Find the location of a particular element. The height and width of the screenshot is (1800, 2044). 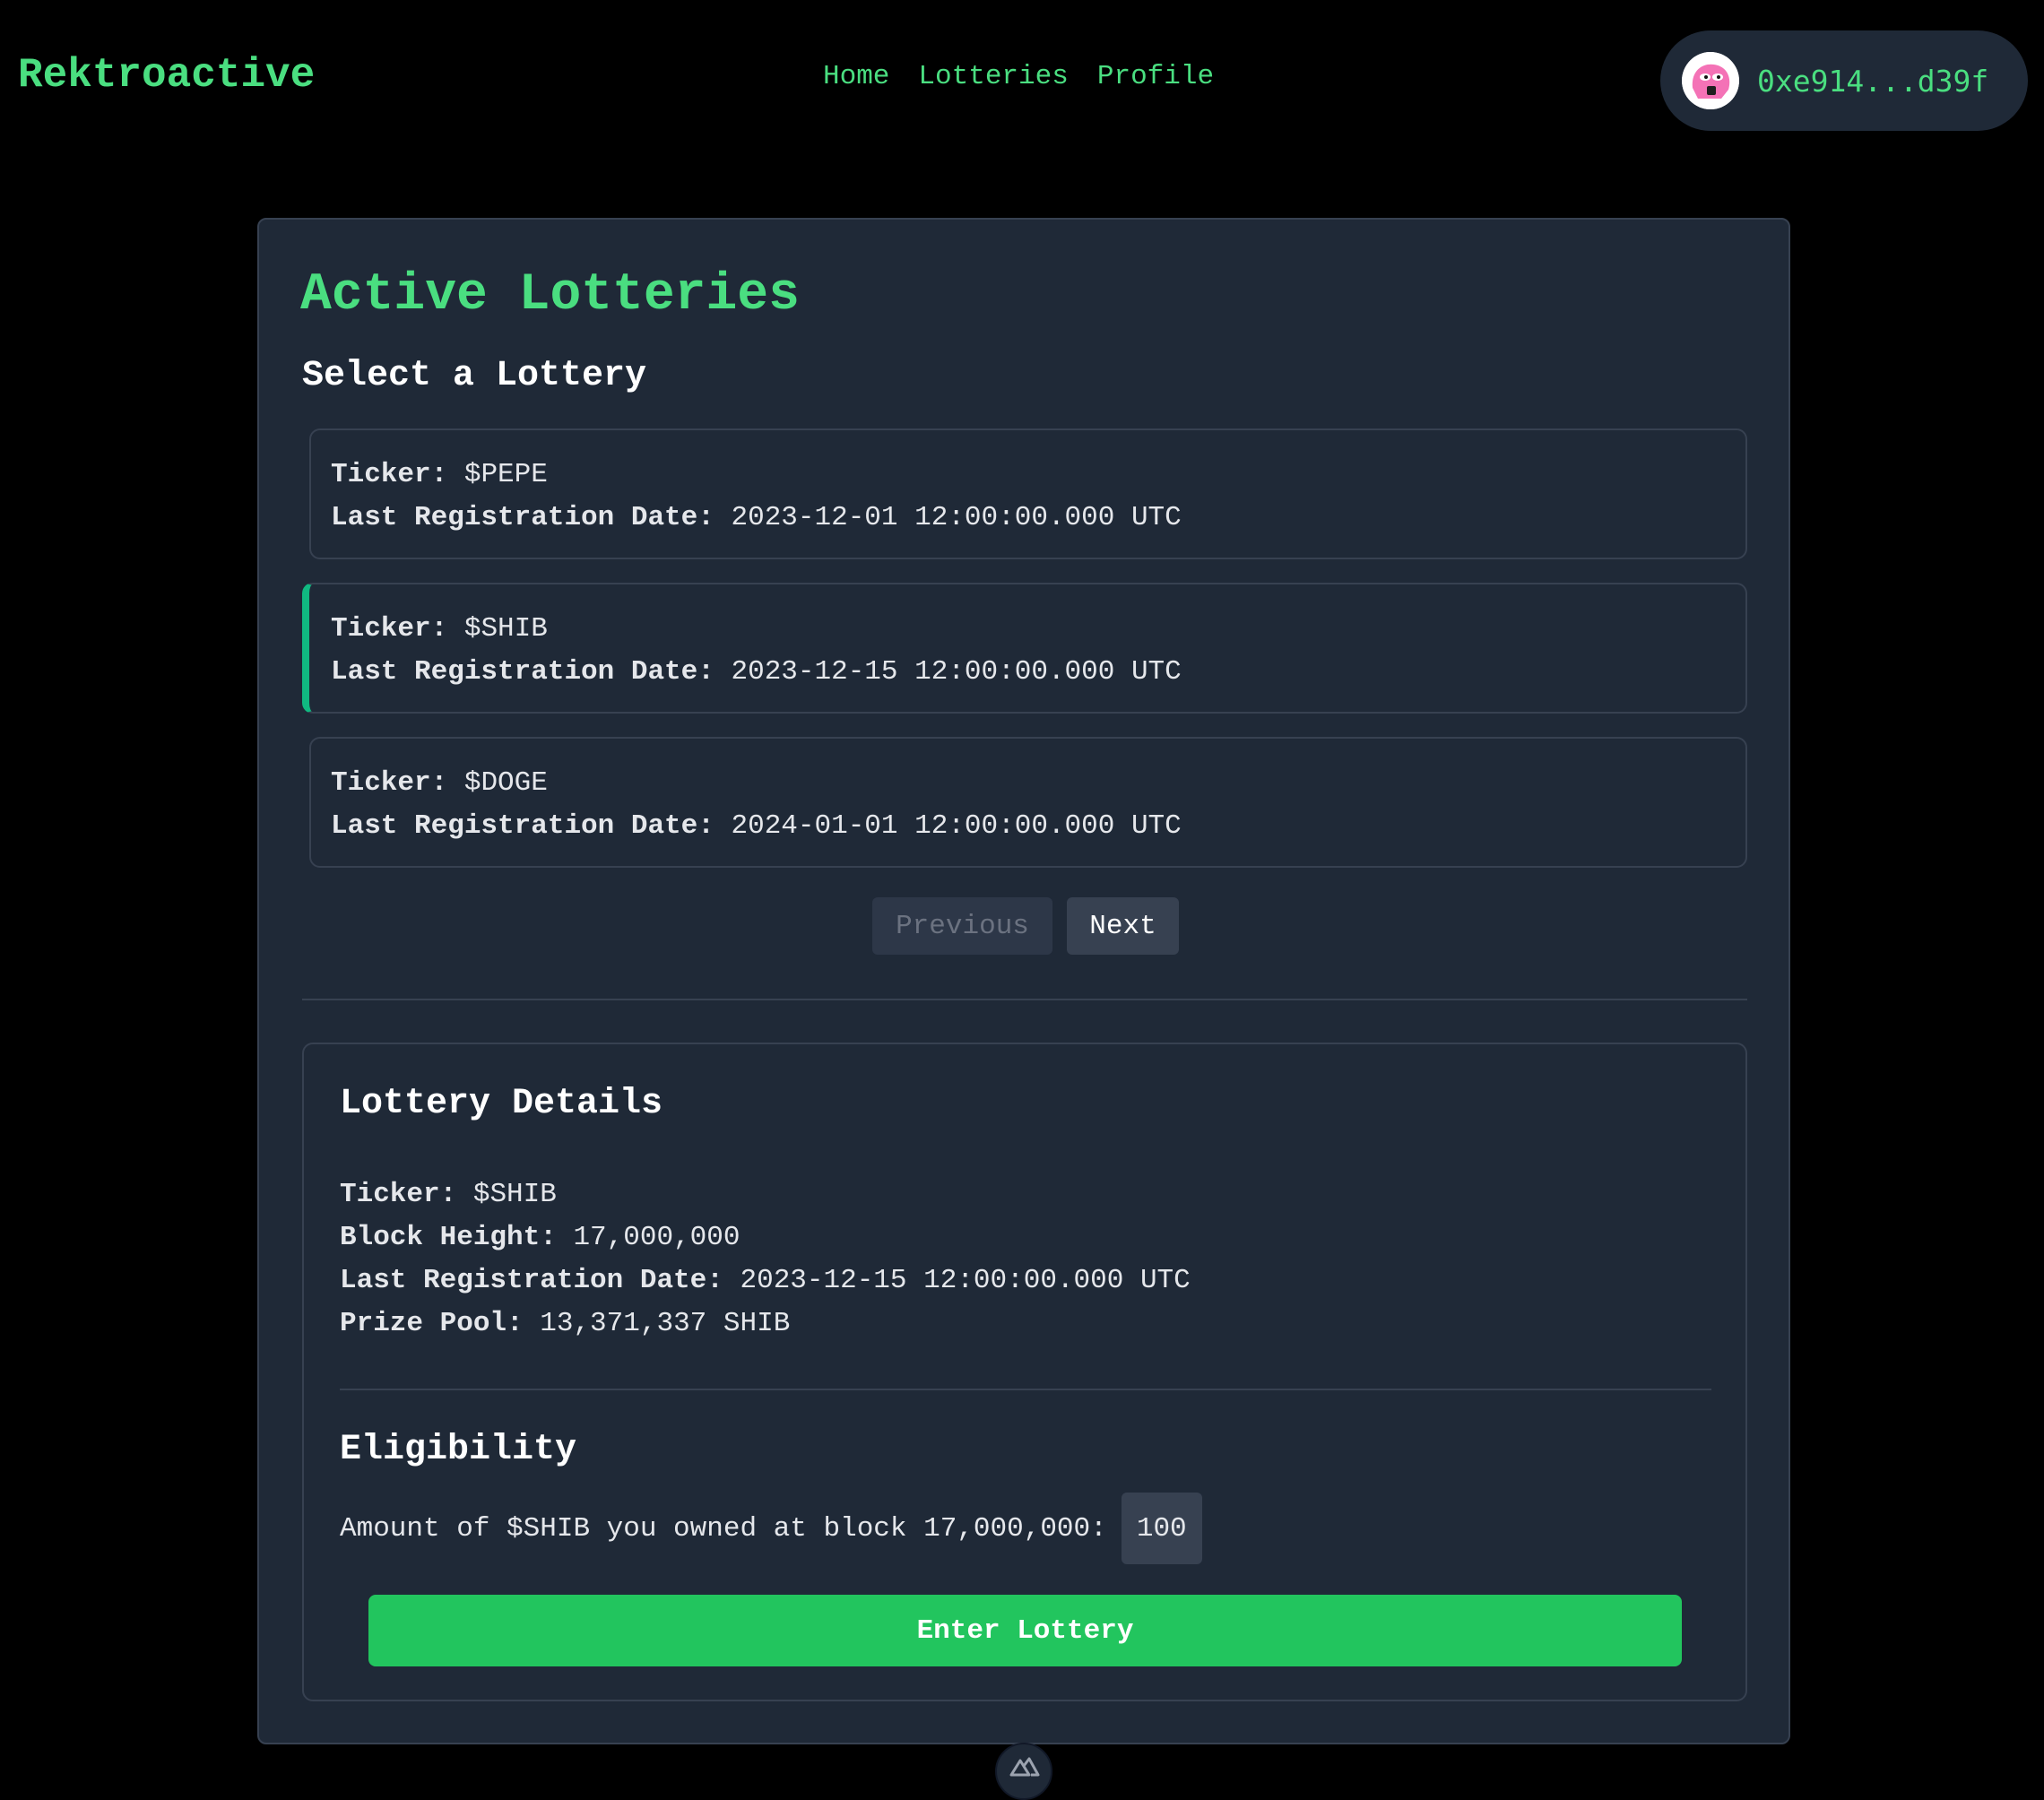

select-lottery-title: Select a Lottery is located at coordinates (475, 376).